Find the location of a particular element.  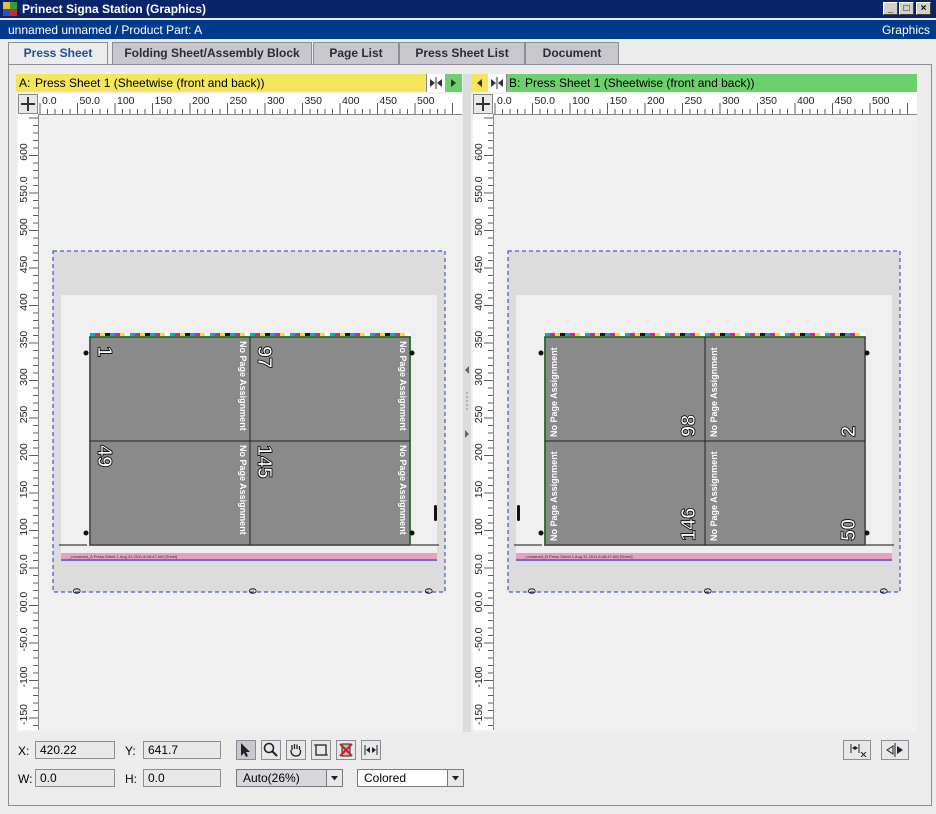

crop-icon is located at coordinates (321, 750).